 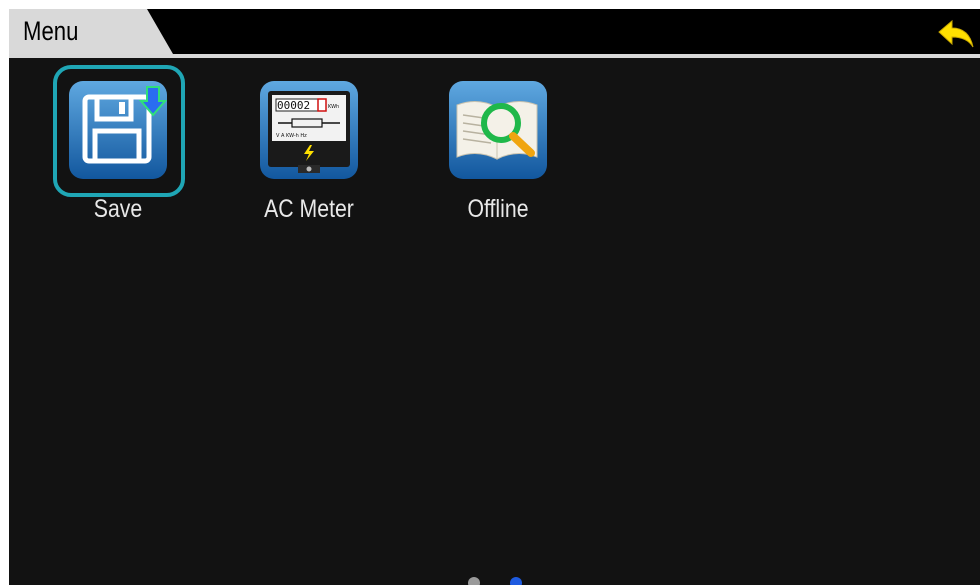 I want to click on back-arrow-icon, so click(x=956, y=33).